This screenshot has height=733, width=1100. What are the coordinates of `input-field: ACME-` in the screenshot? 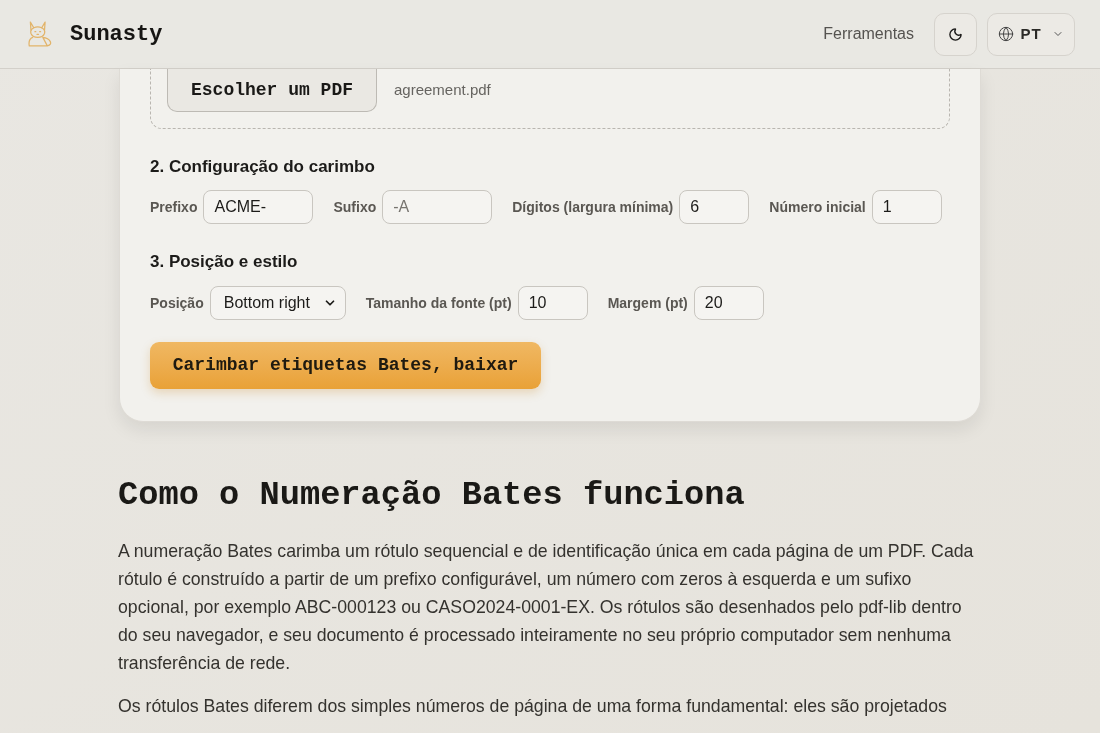 It's located at (258, 207).